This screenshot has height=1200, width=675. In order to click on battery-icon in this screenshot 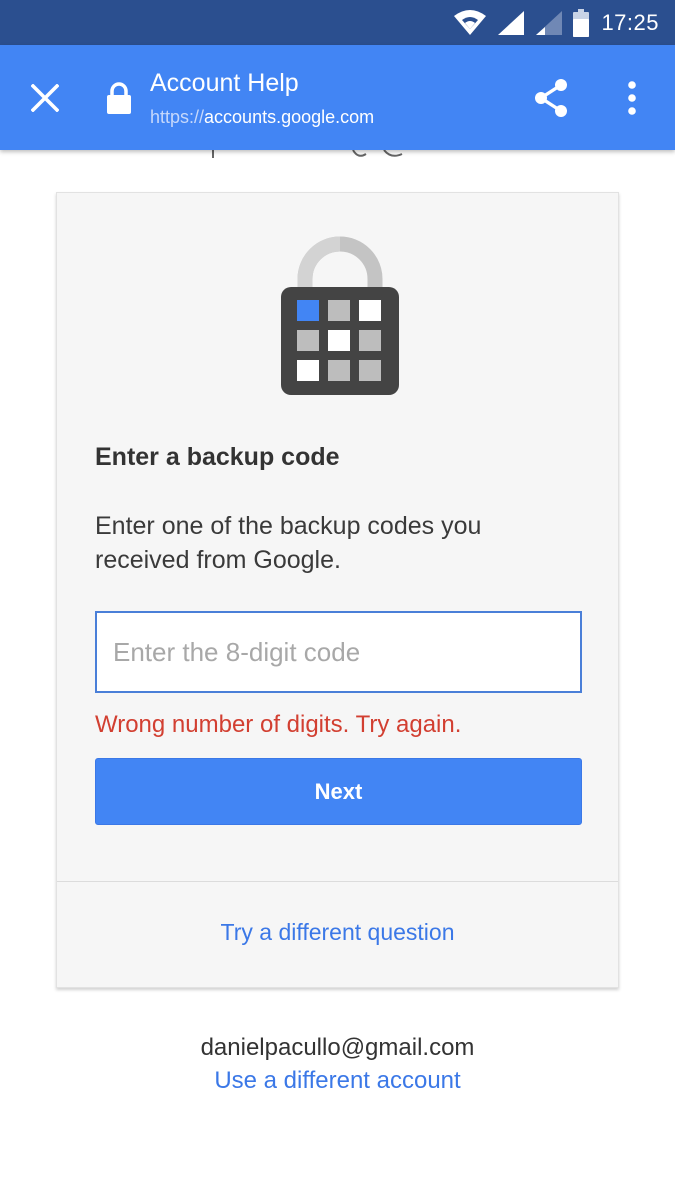, I will do `click(581, 23)`.